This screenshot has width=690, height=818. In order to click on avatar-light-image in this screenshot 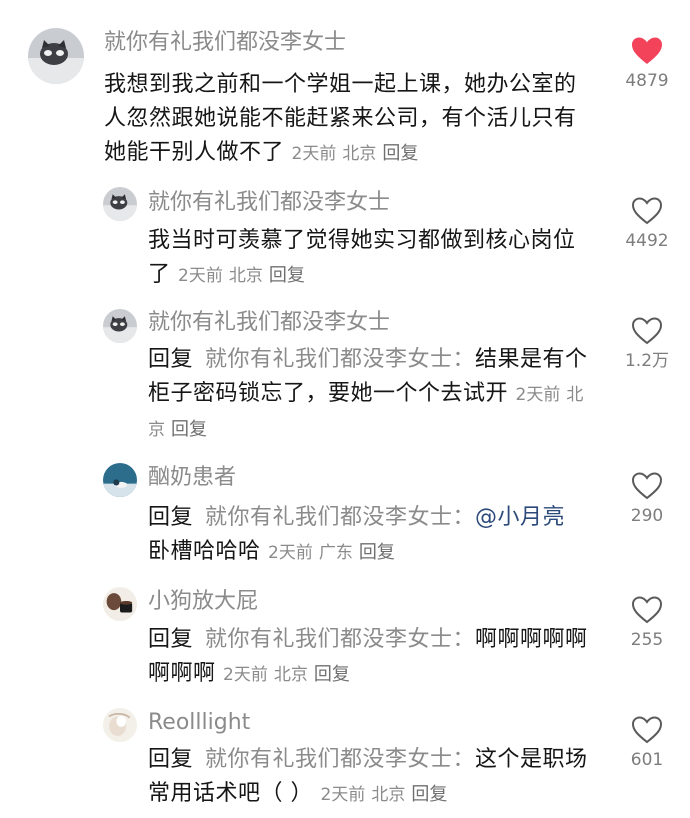, I will do `click(120, 725)`.